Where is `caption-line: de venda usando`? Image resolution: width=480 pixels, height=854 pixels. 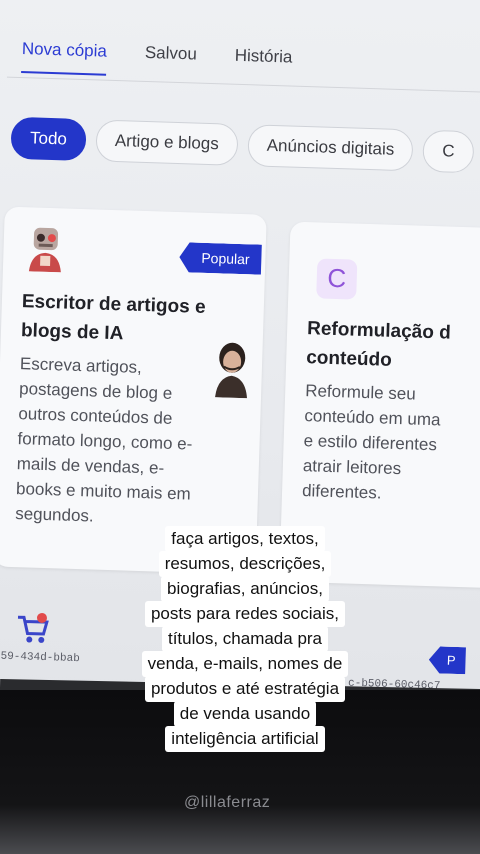
caption-line: de venda usando is located at coordinates (245, 714).